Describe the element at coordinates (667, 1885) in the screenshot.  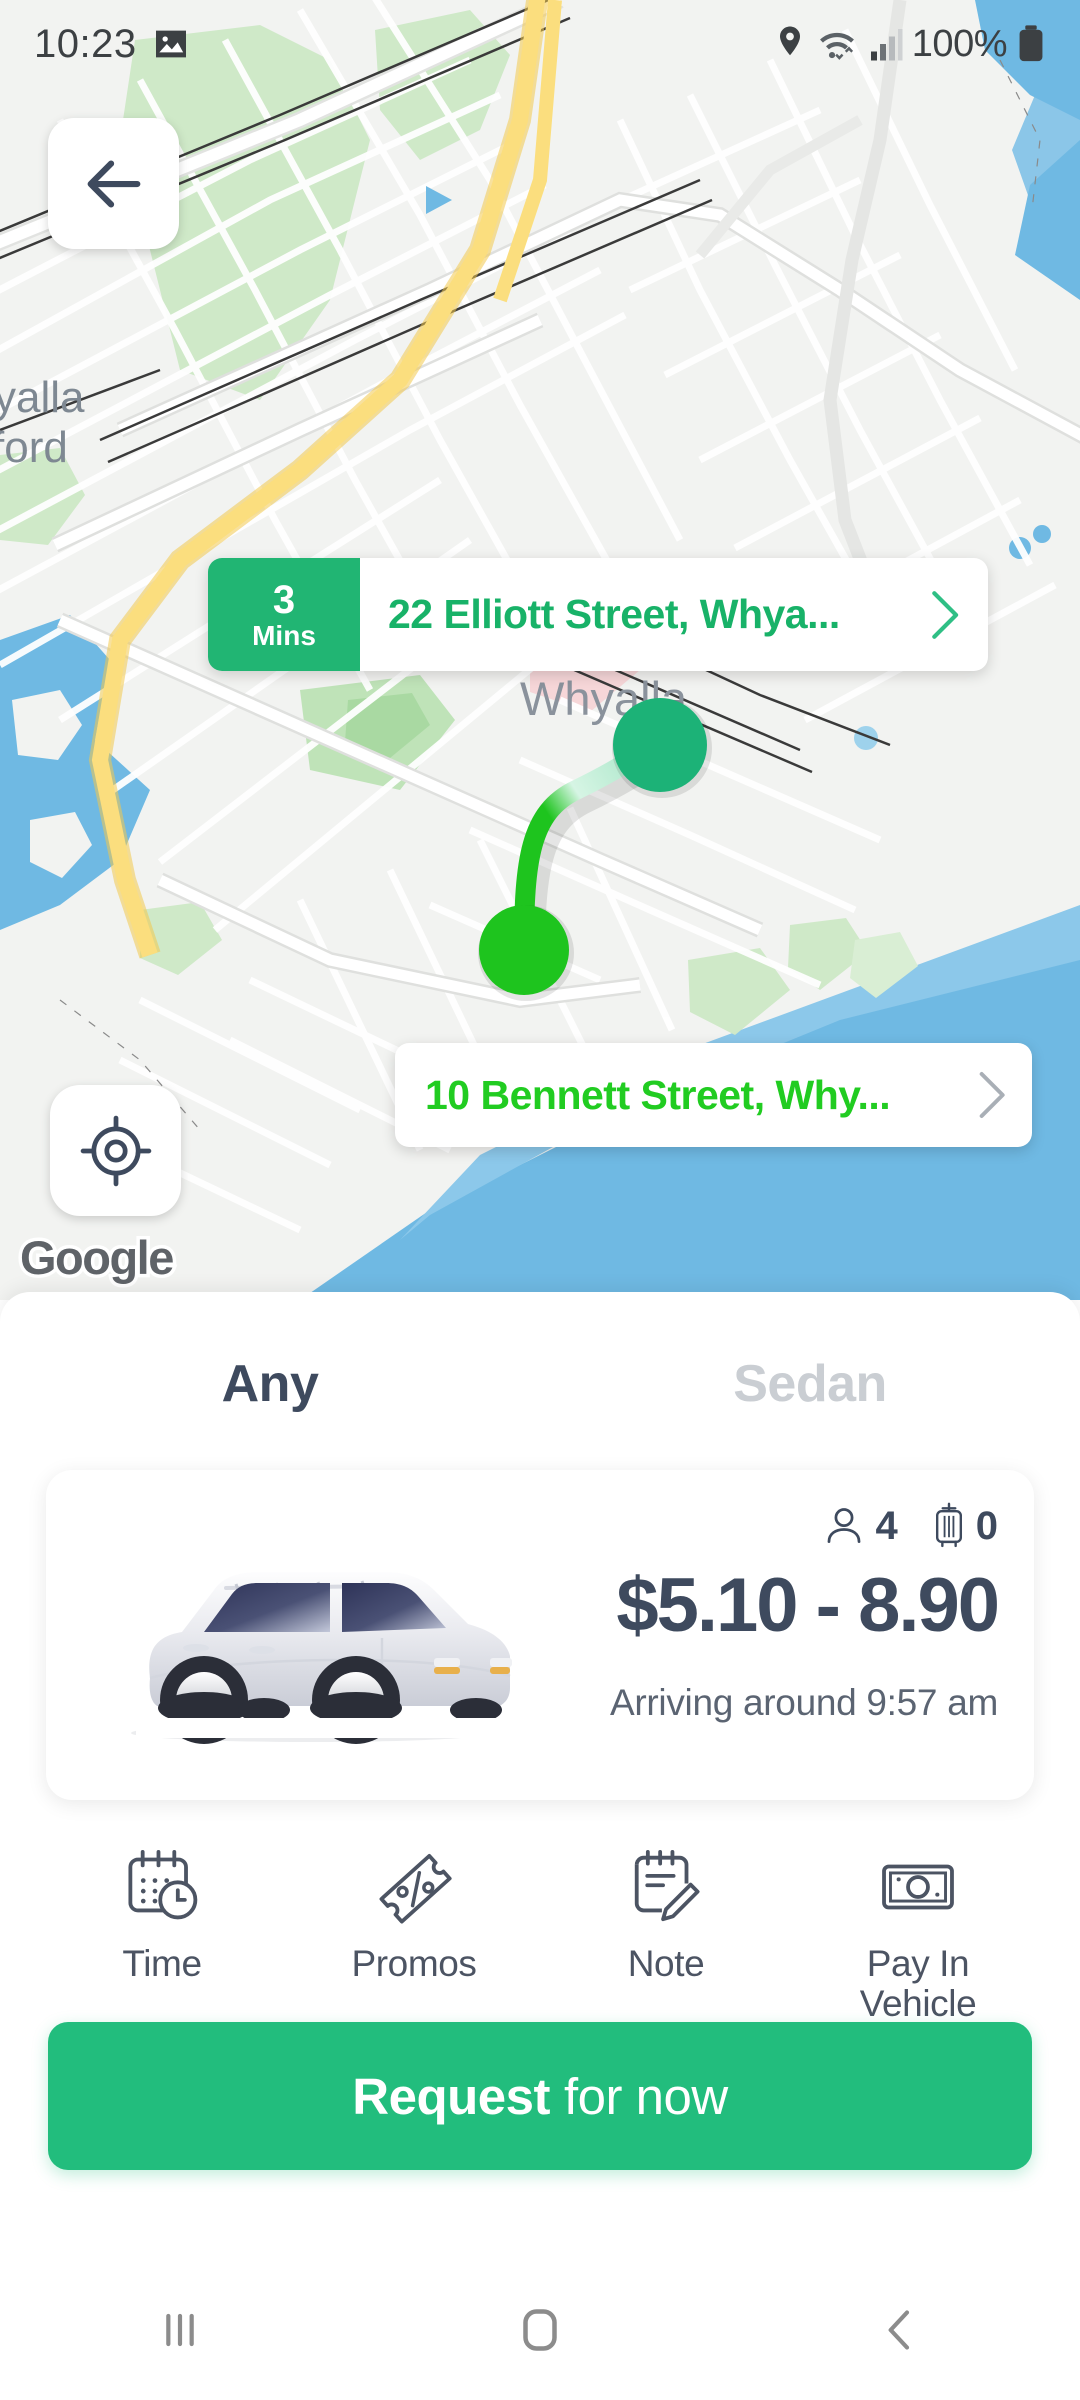
I see `note-pencil-icon` at that location.